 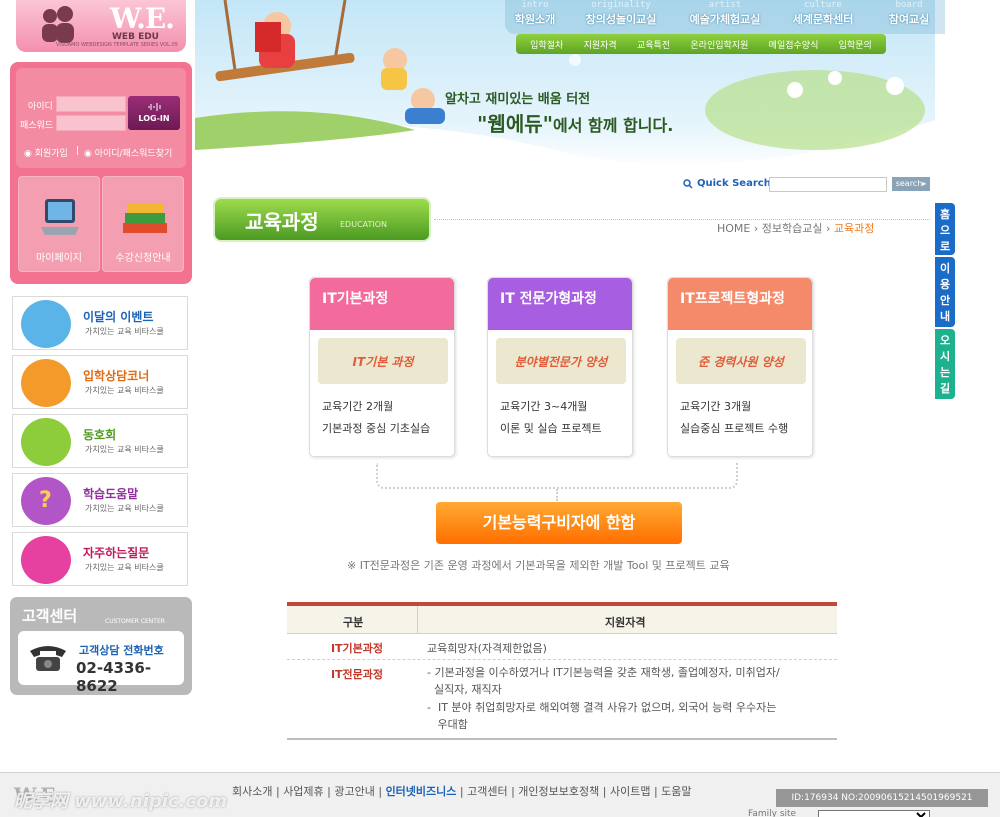 I want to click on breadcrumb-home: HOME, so click(x=733, y=228).